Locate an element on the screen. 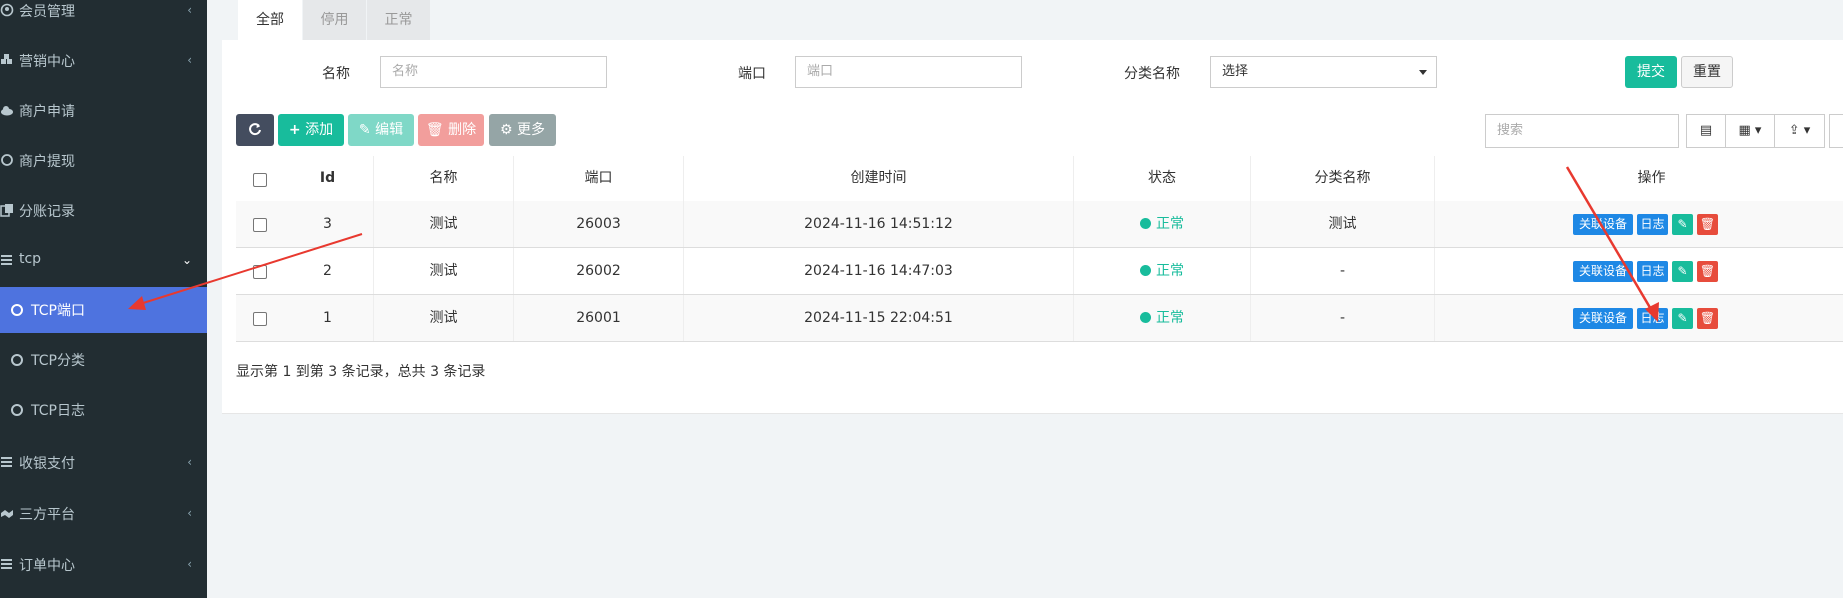 This screenshot has height=598, width=1843. pencil-icon: ✎ is located at coordinates (364, 130).